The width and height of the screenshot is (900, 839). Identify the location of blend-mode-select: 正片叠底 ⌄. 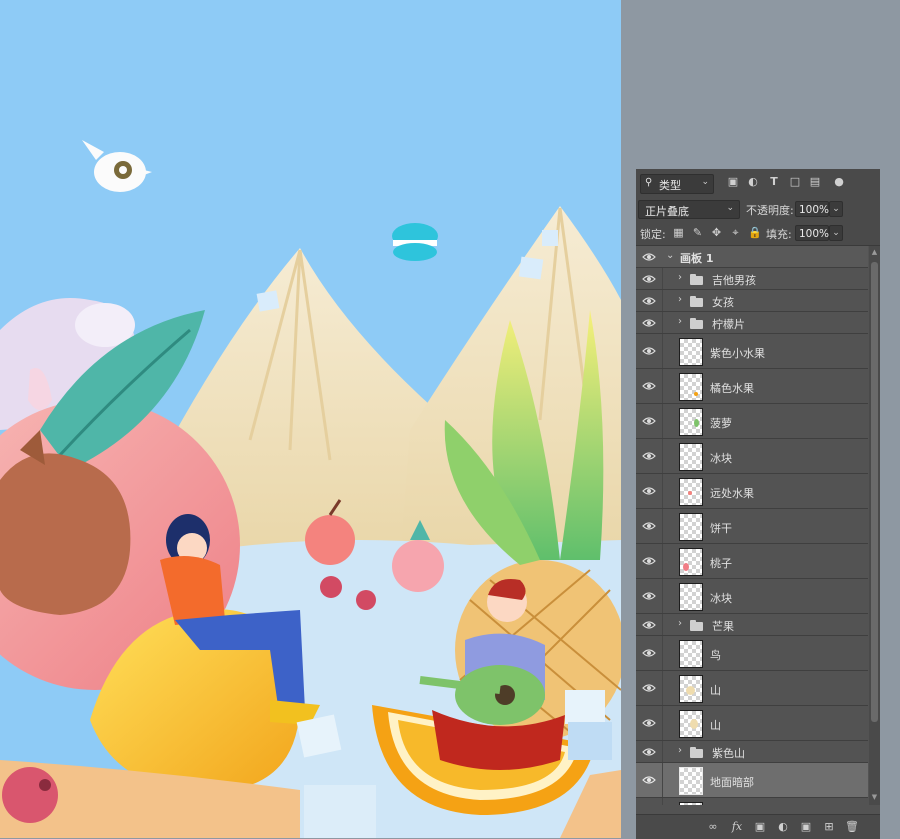
(689, 209).